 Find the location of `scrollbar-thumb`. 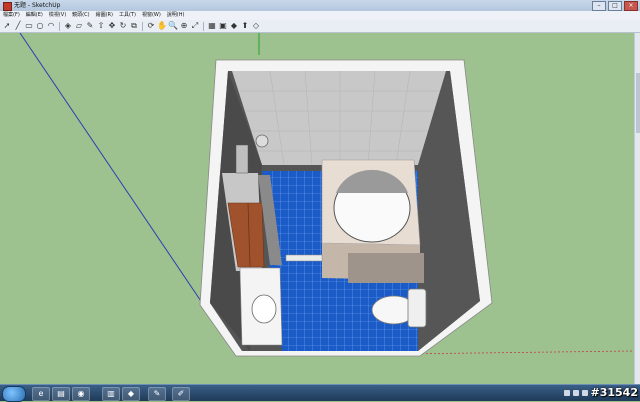

scrollbar-thumb is located at coordinates (638, 103).